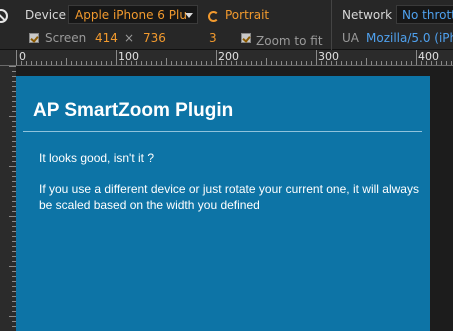 The image size is (453, 331). What do you see at coordinates (97, 158) in the screenshot?
I see `page-paragraph-1: It looks good, isn't it ?` at bounding box center [97, 158].